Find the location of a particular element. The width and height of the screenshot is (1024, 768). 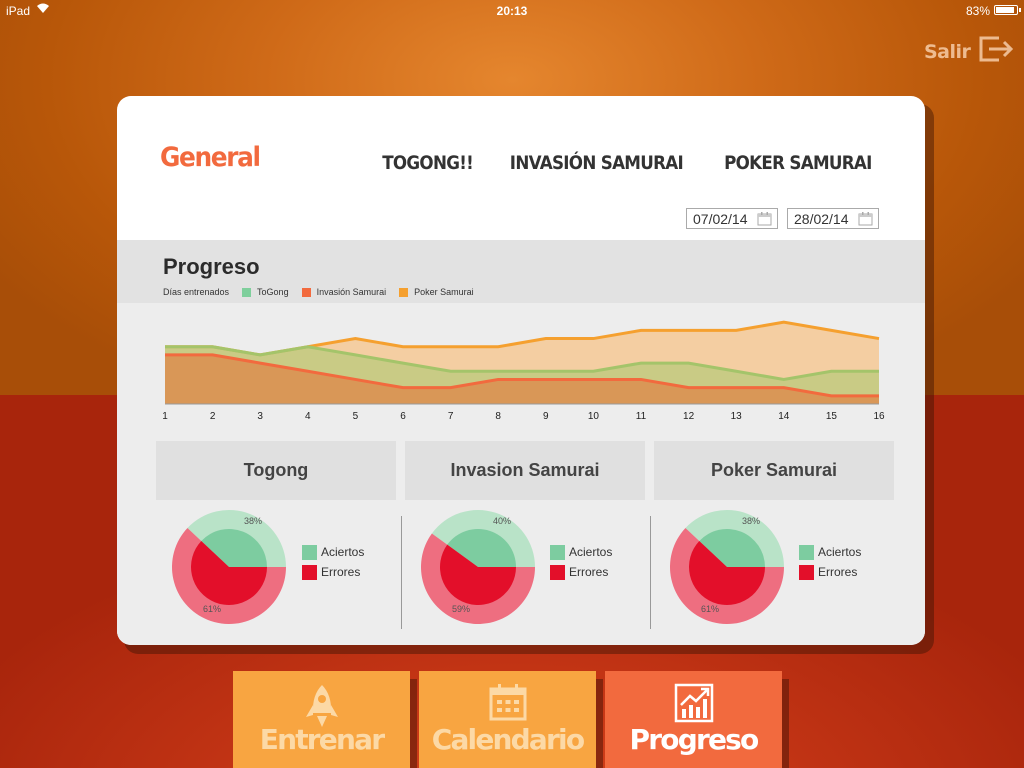

x-tick-label: 9 is located at coordinates (546, 416).